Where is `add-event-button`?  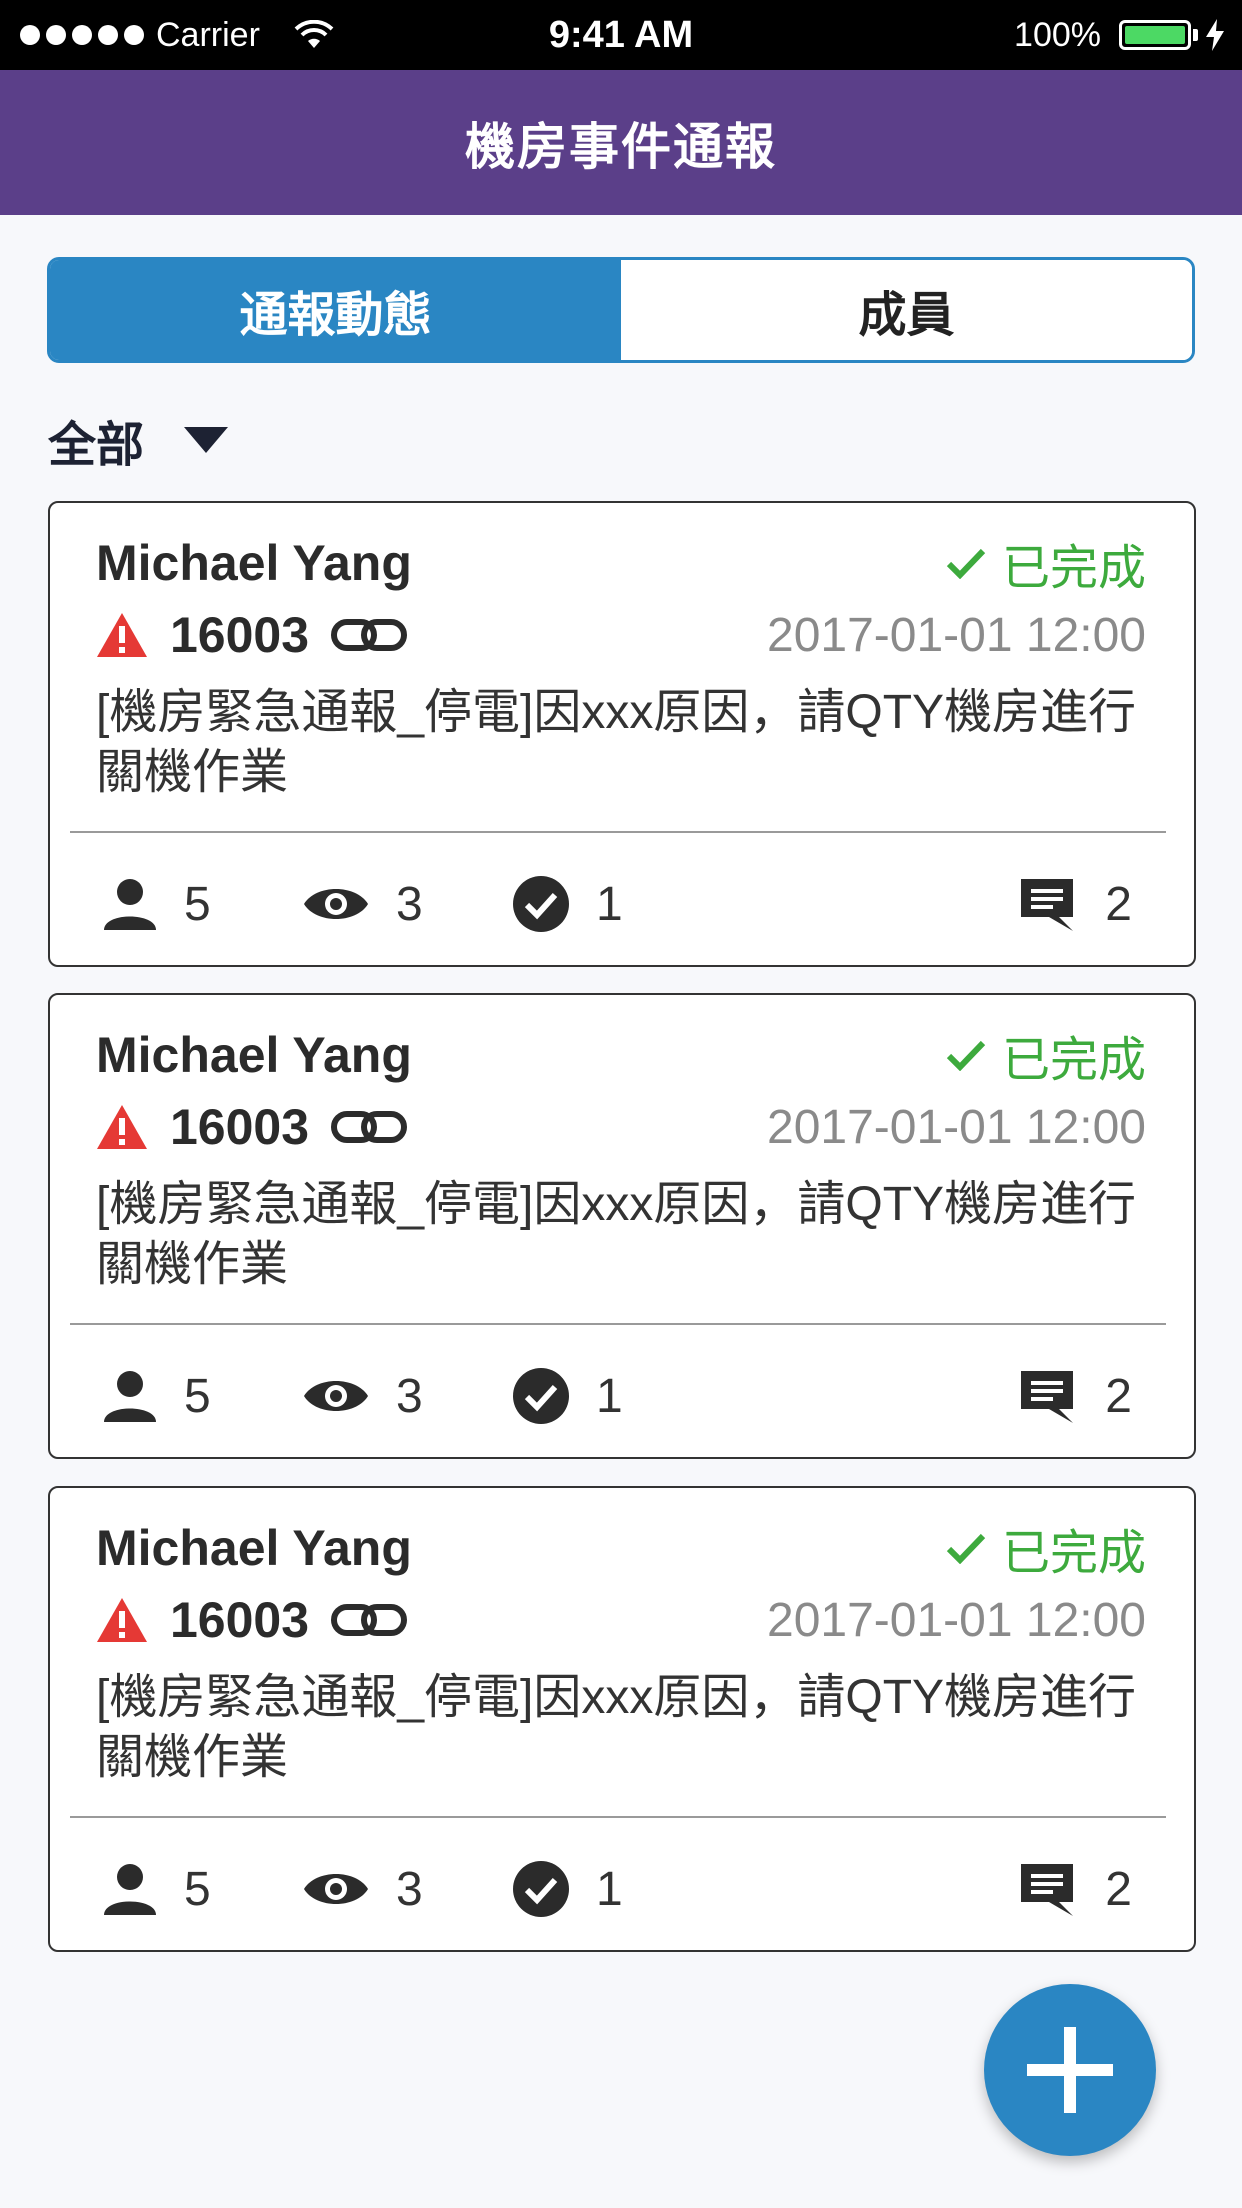 add-event-button is located at coordinates (1070, 2070).